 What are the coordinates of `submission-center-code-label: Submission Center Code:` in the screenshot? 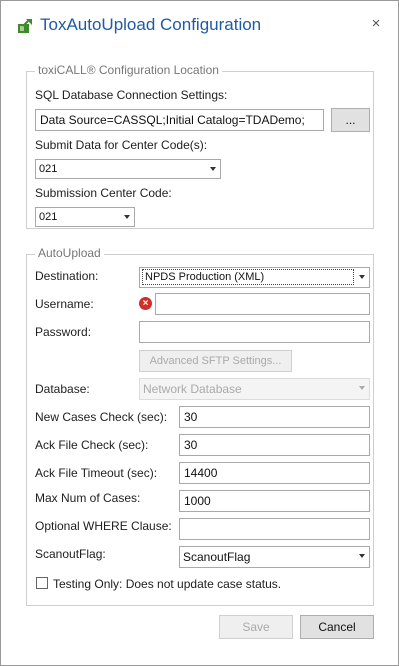 It's located at (103, 193).